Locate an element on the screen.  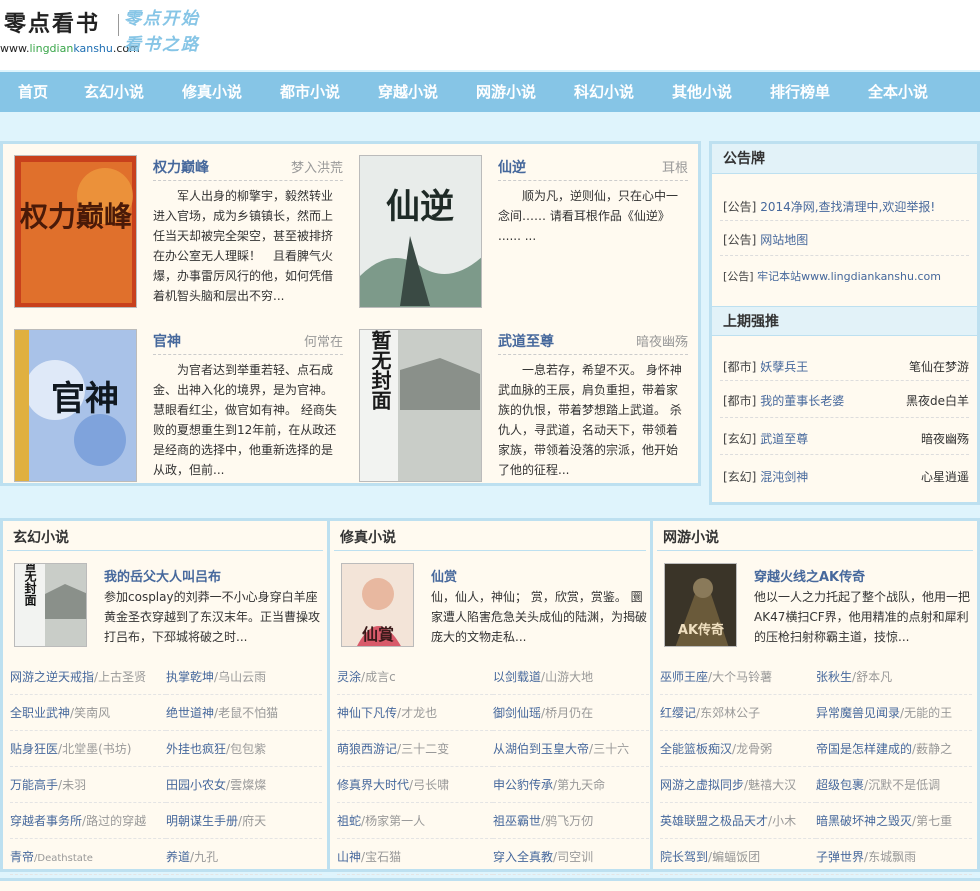
list-item: 祖蛇/杨家第一人 is located at coordinates (415, 821).